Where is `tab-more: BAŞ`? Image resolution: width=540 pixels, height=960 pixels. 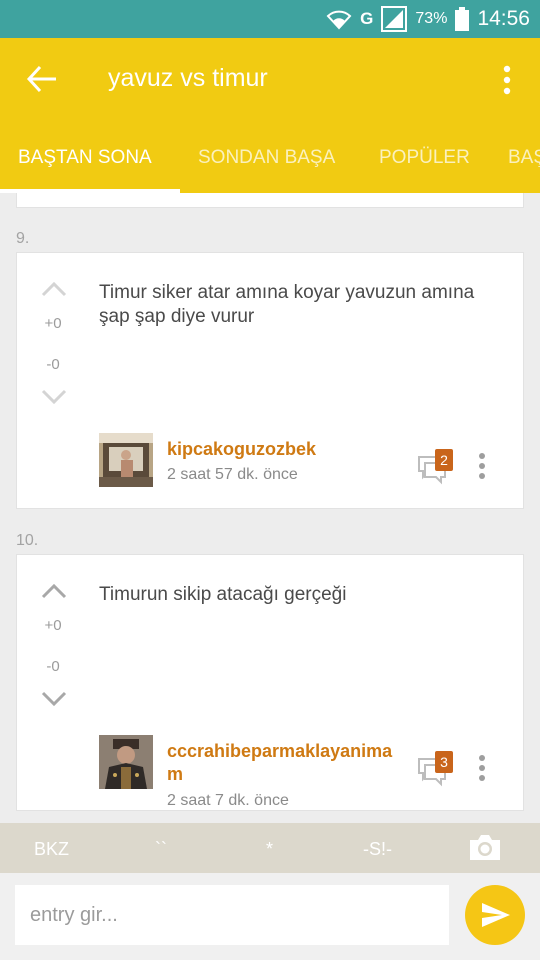 tab-more: BAŞ is located at coordinates (524, 158).